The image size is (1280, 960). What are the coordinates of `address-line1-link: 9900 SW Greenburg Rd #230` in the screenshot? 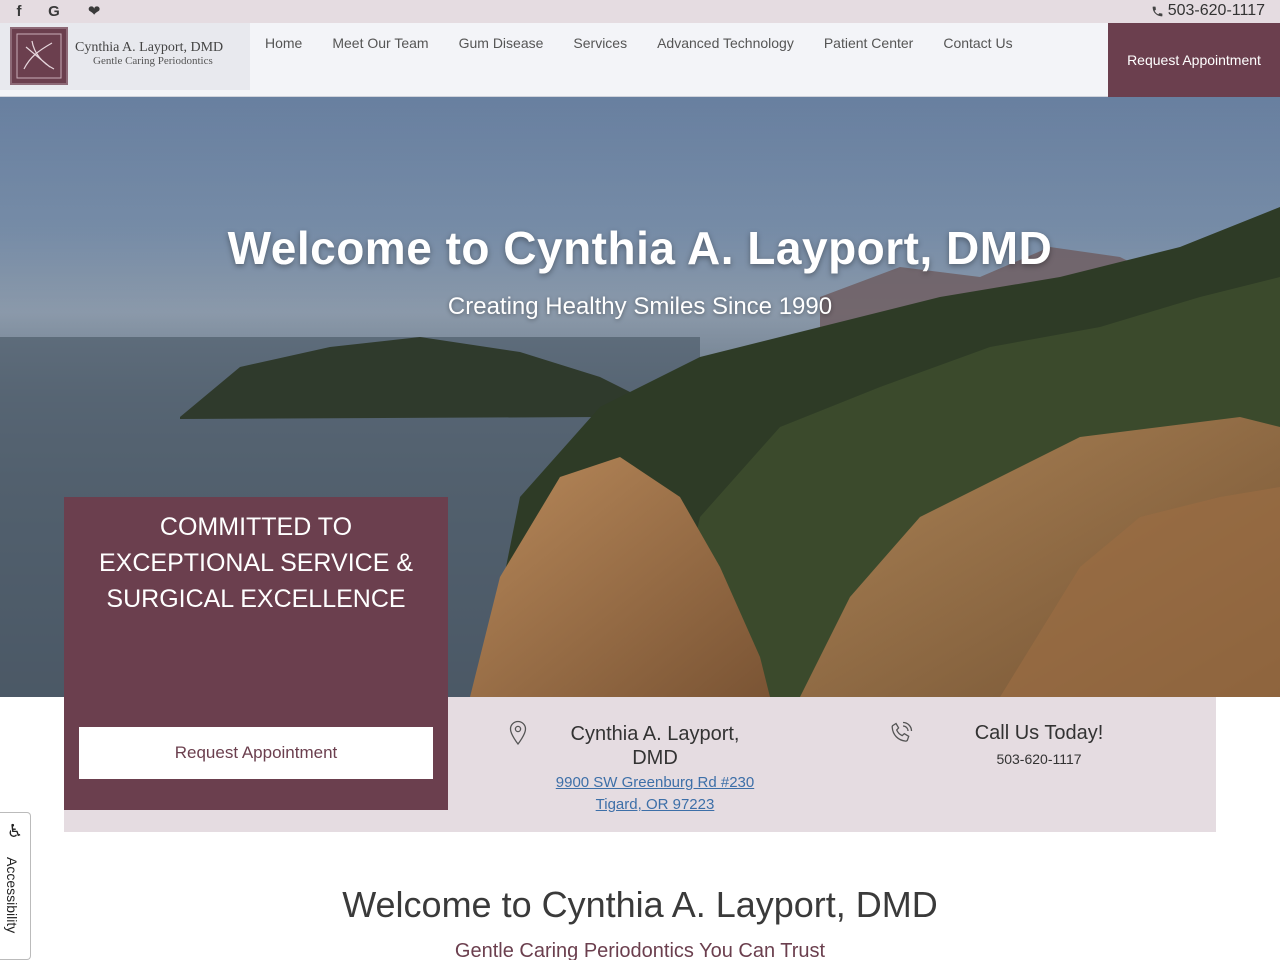 It's located at (655, 782).